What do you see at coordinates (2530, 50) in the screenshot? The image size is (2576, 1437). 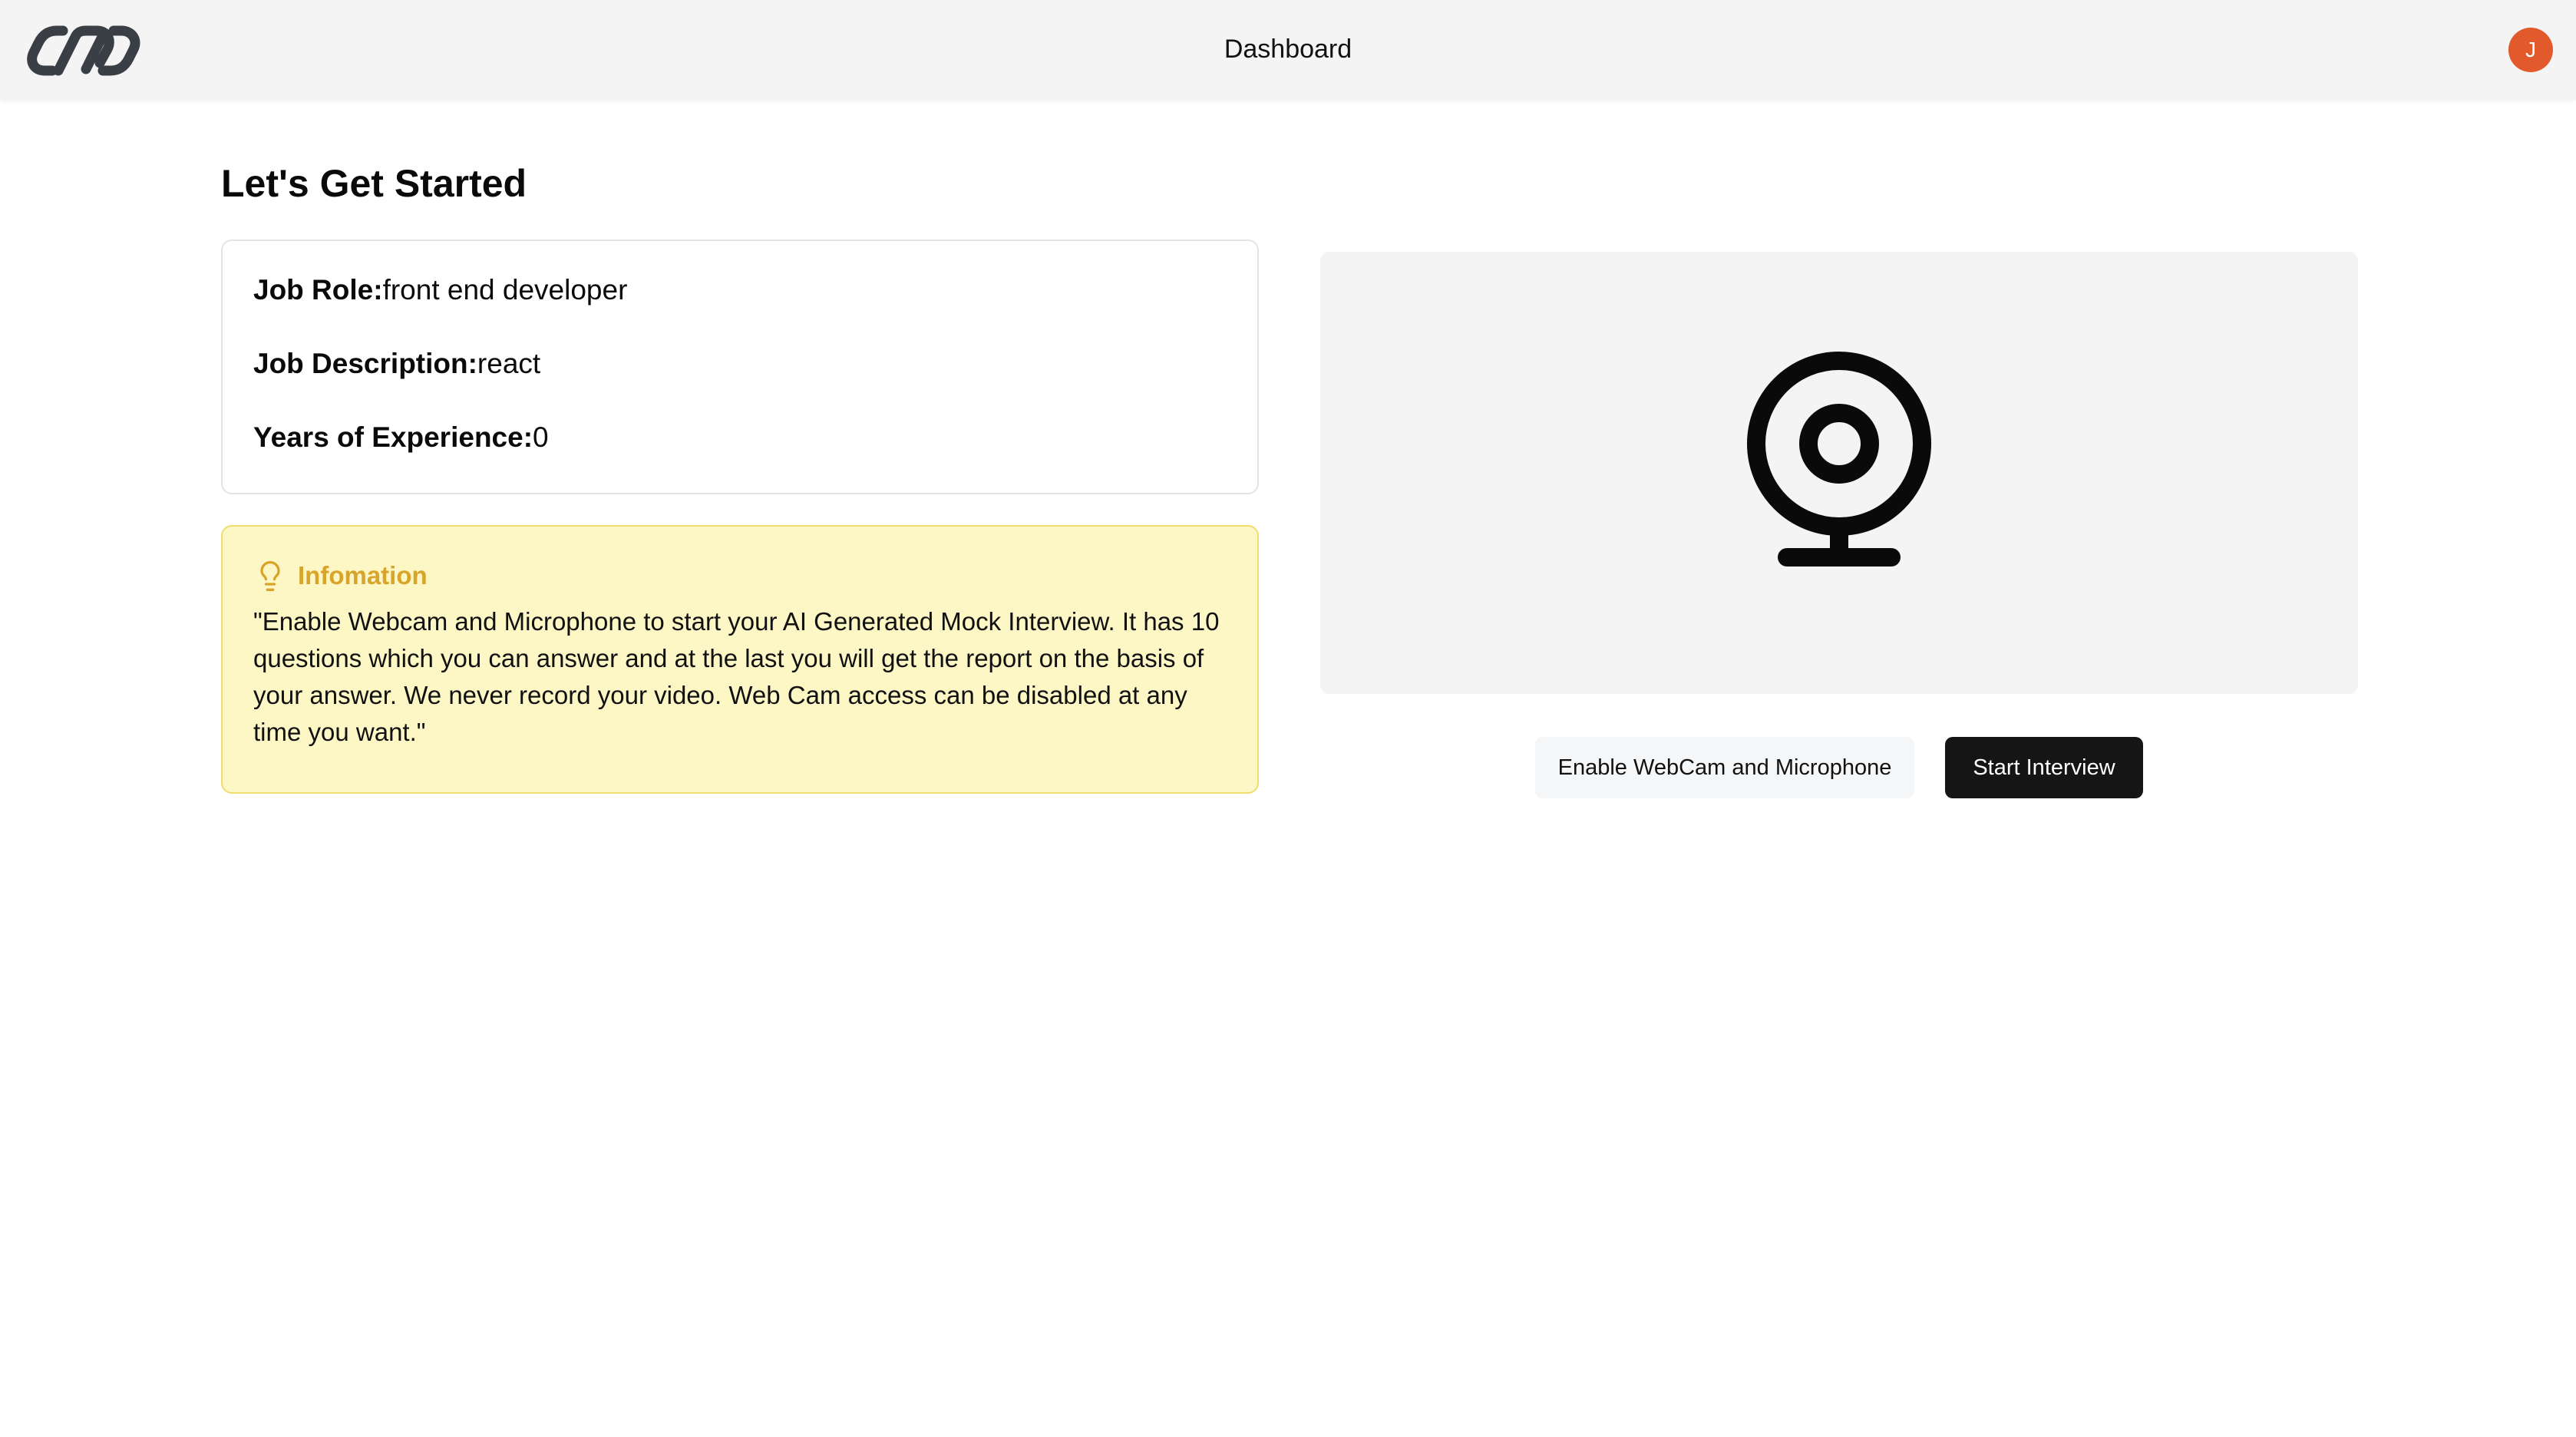 I see `user-avatar: J` at bounding box center [2530, 50].